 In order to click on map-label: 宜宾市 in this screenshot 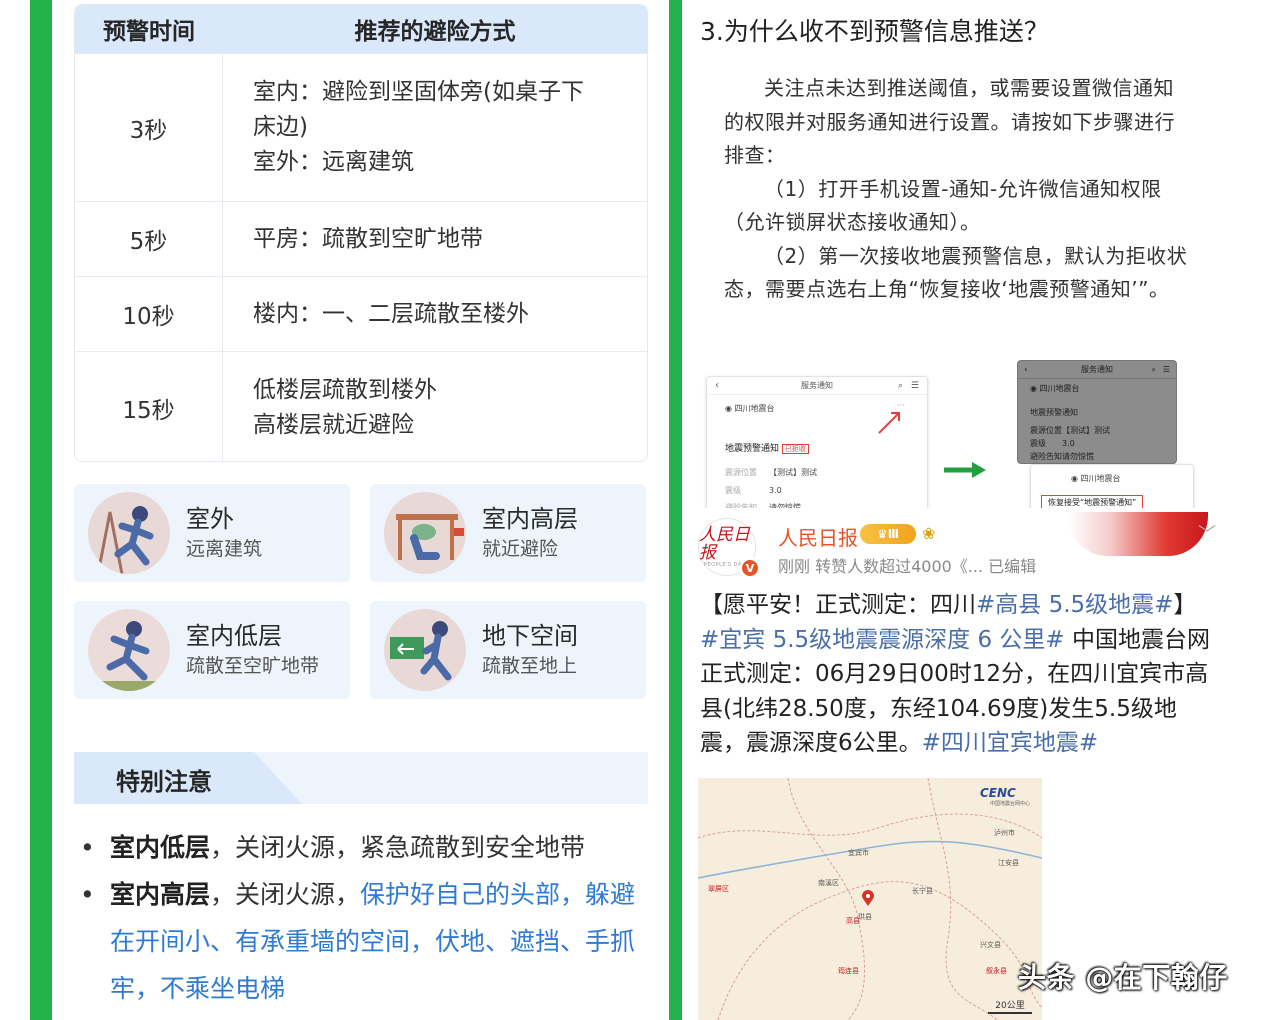, I will do `click(858, 853)`.